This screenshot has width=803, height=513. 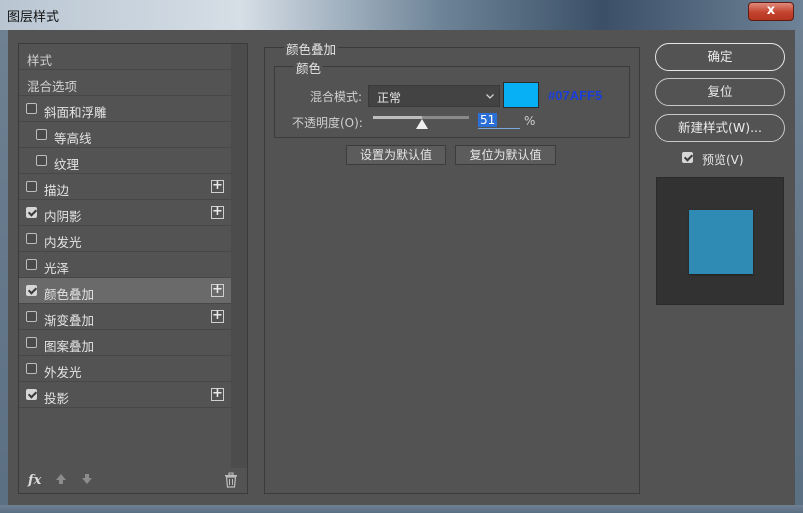 What do you see at coordinates (231, 480) in the screenshot?
I see `trash-icon` at bounding box center [231, 480].